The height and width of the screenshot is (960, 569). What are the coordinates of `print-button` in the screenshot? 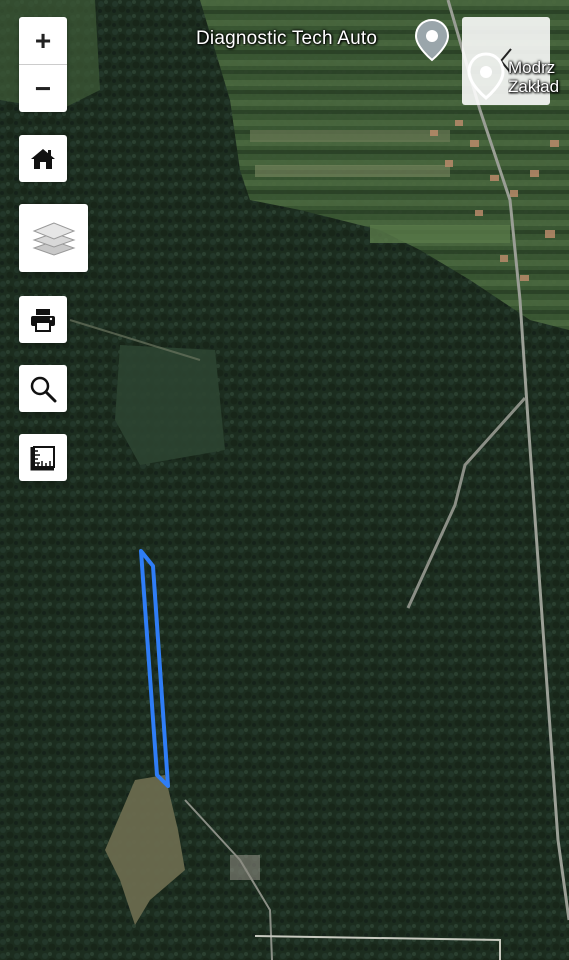 It's located at (43, 319).